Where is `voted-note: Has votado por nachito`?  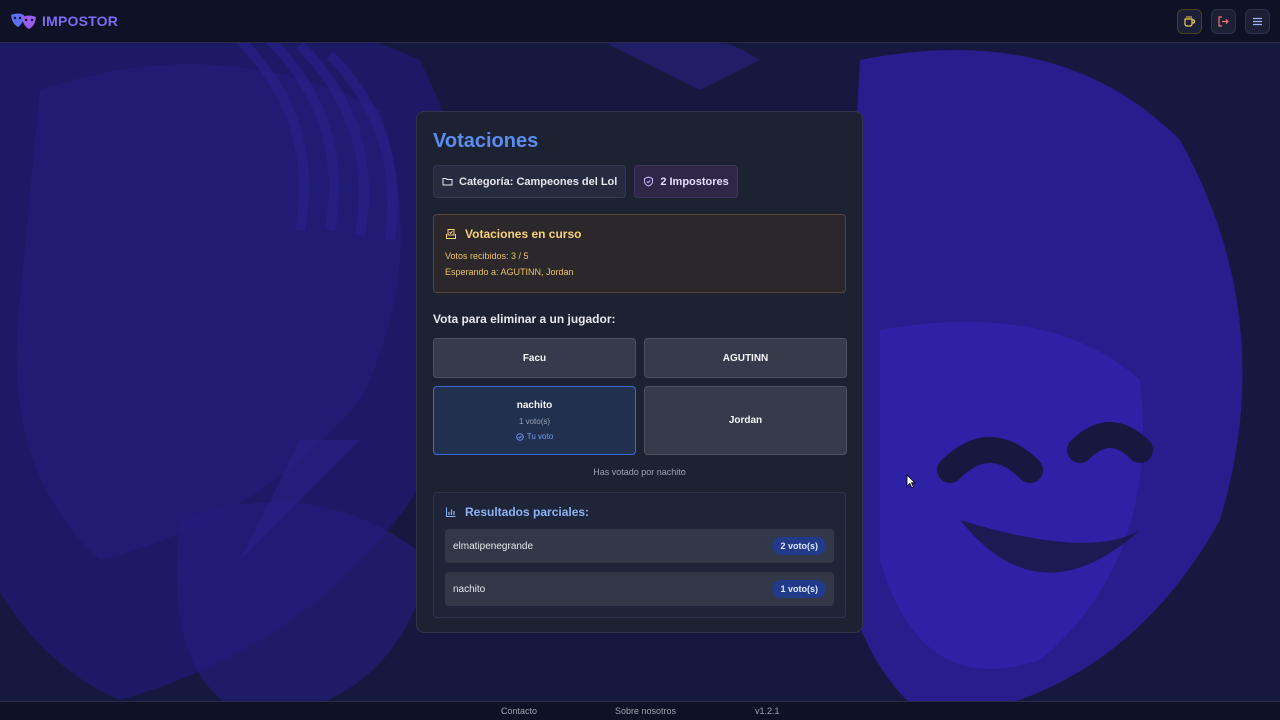
voted-note: Has votado por nachito is located at coordinates (639, 472).